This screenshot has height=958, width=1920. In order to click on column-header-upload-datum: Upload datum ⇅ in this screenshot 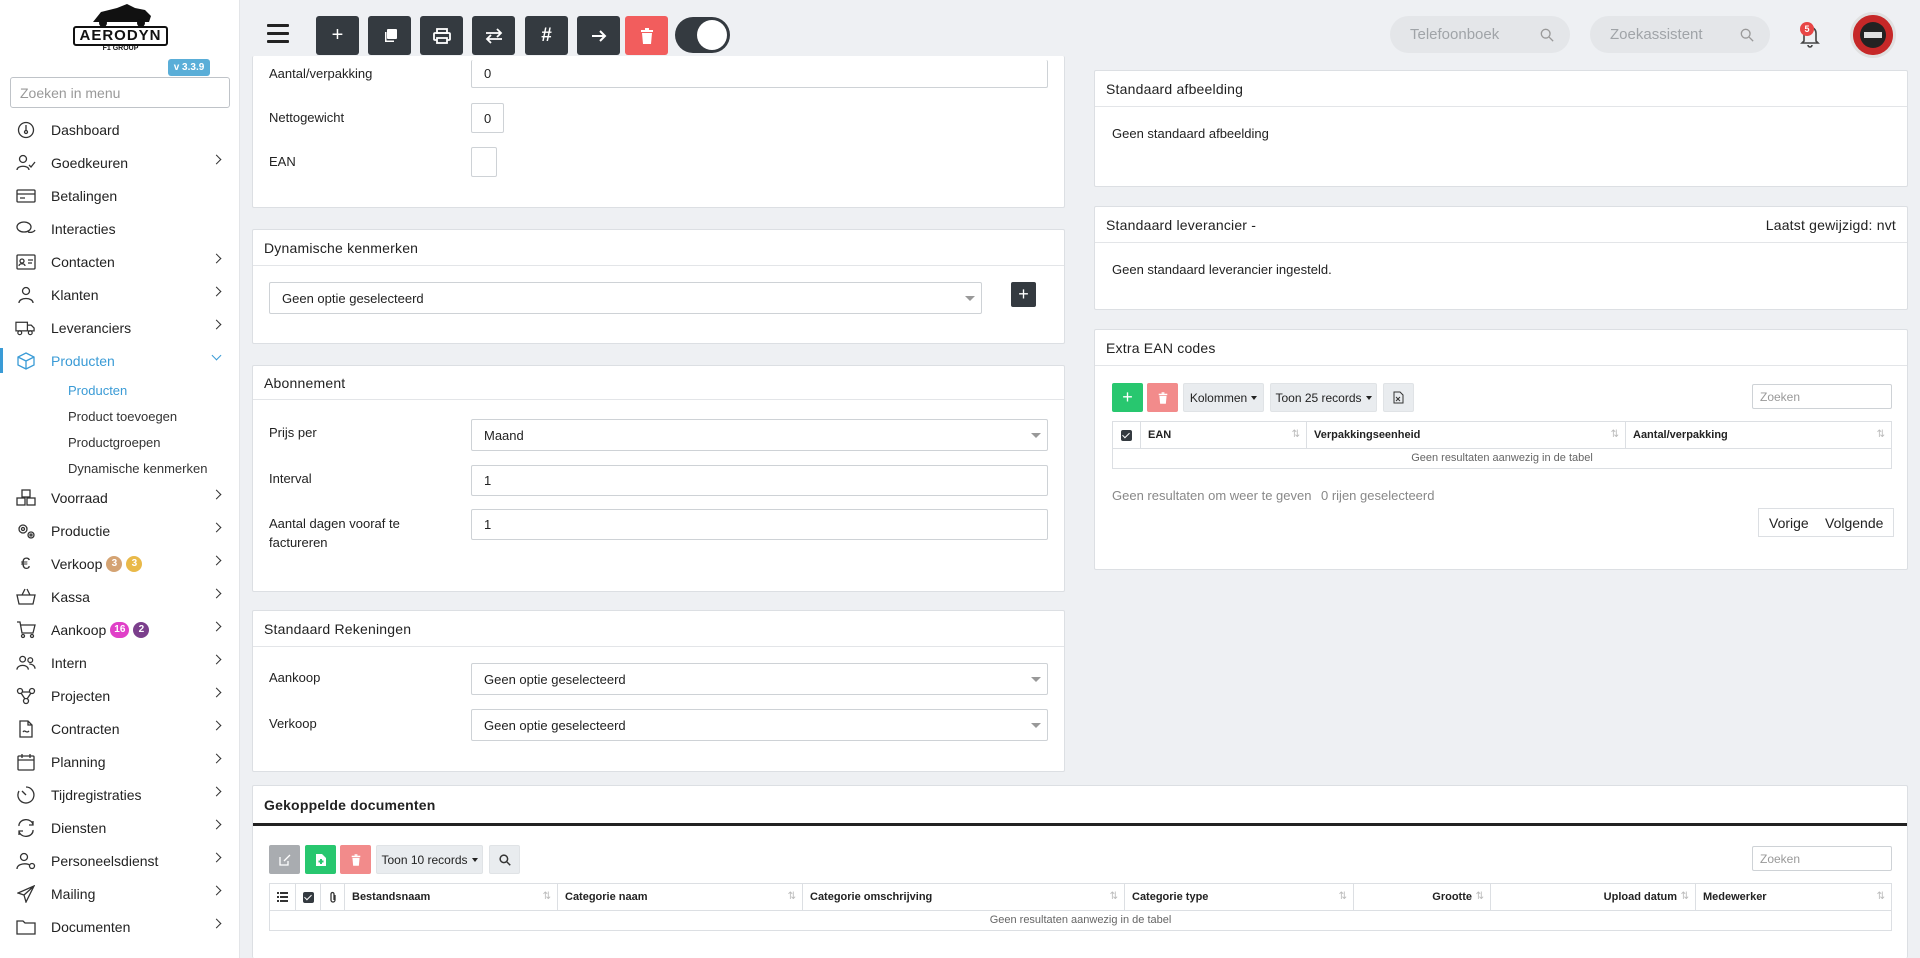, I will do `click(1593, 897)`.